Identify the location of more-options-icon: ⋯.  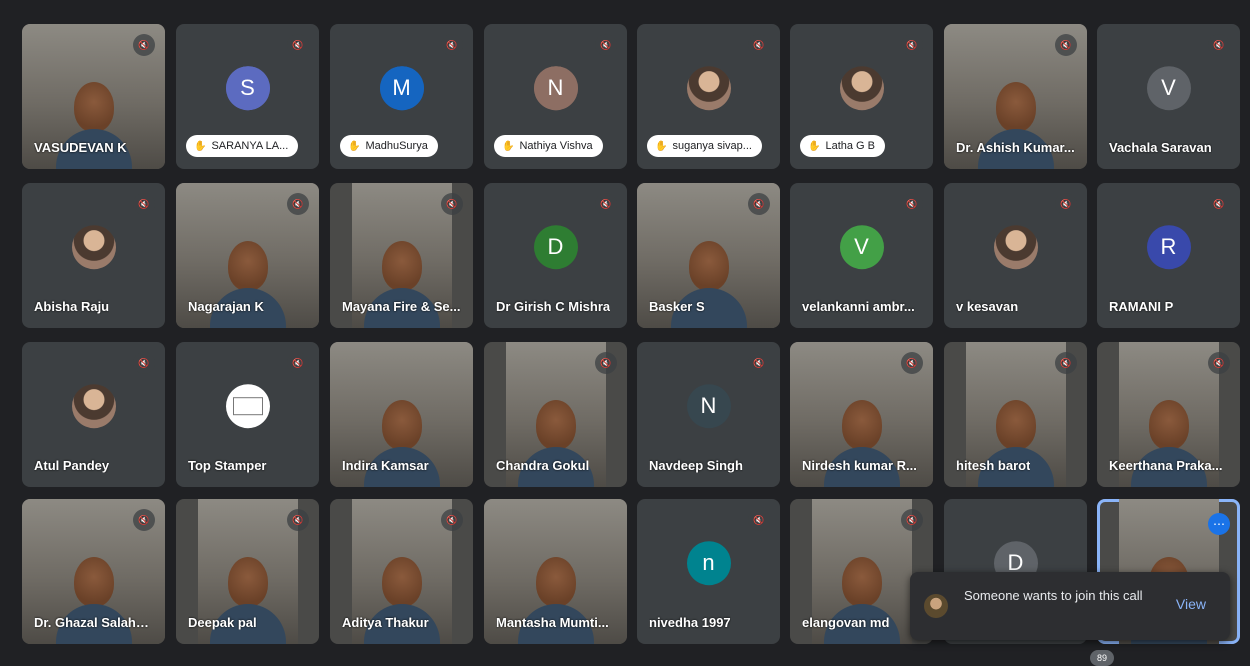
(1219, 524).